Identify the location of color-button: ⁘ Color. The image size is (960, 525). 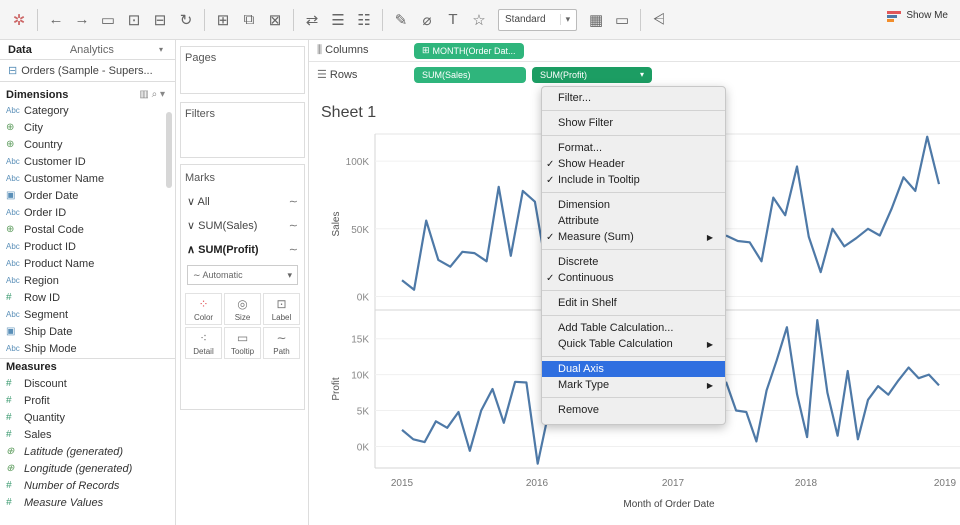
(203, 309).